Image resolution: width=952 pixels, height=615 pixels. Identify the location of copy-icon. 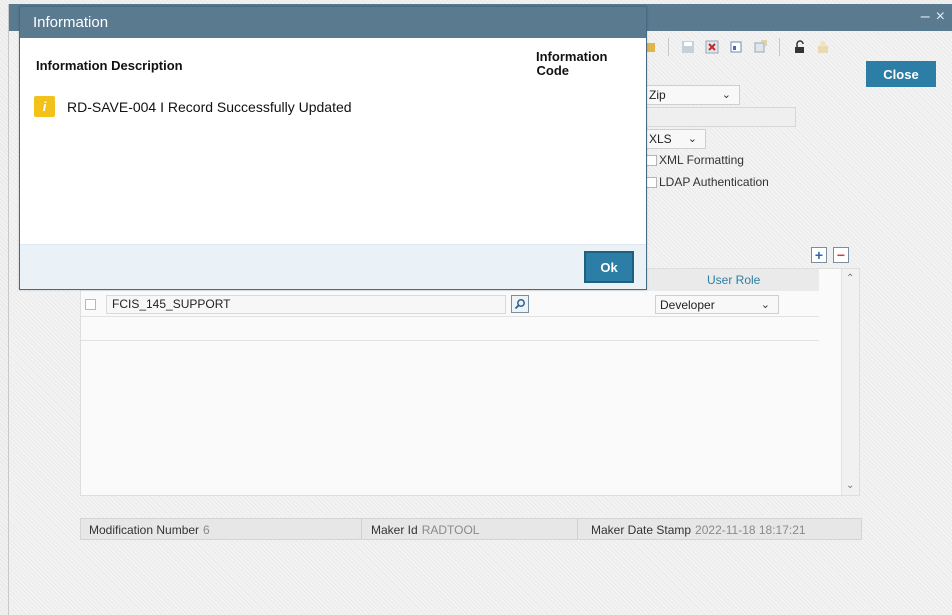
(736, 47).